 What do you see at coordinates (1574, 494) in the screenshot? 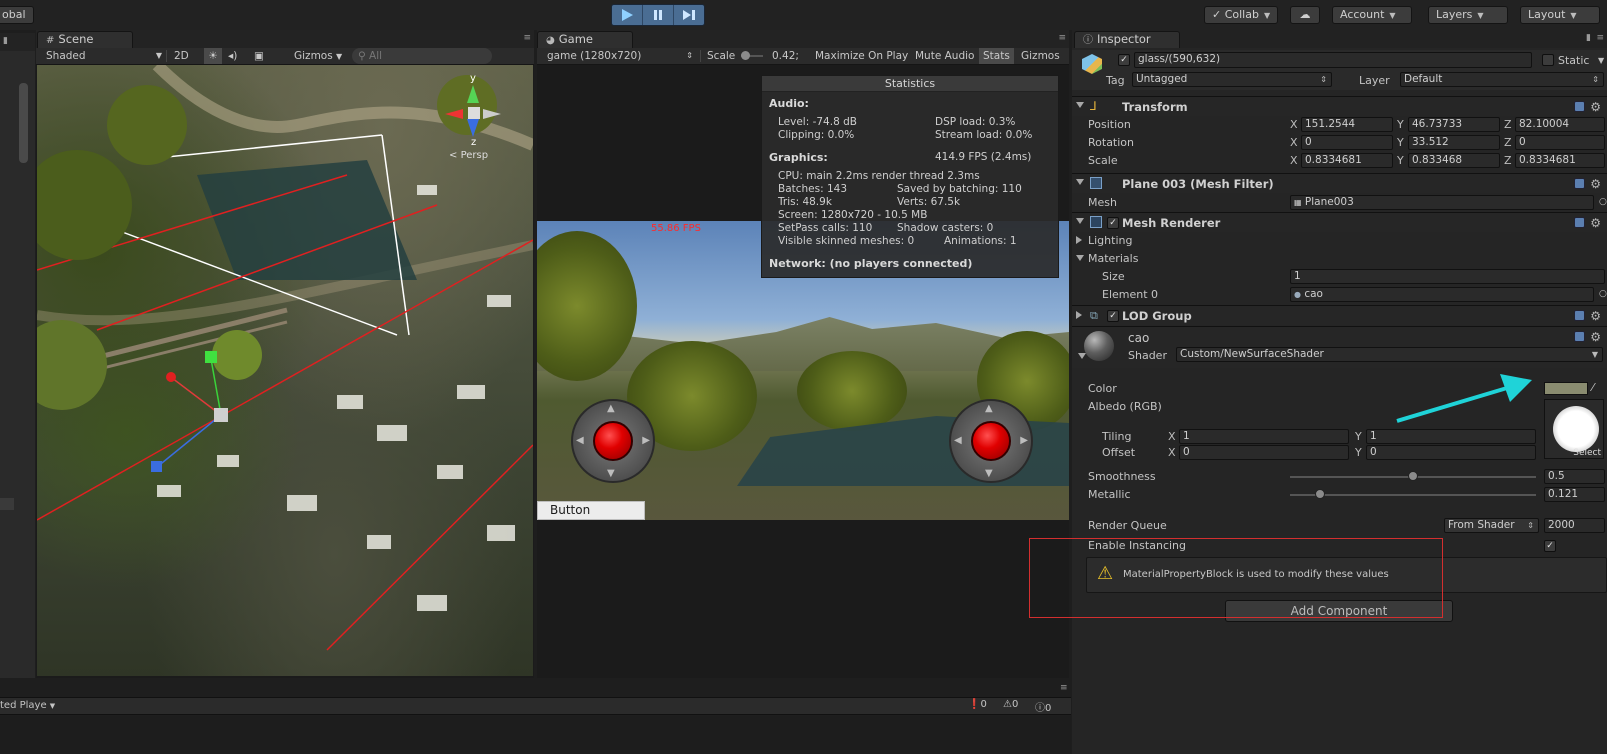
I see `metallic-field: 0.121` at bounding box center [1574, 494].